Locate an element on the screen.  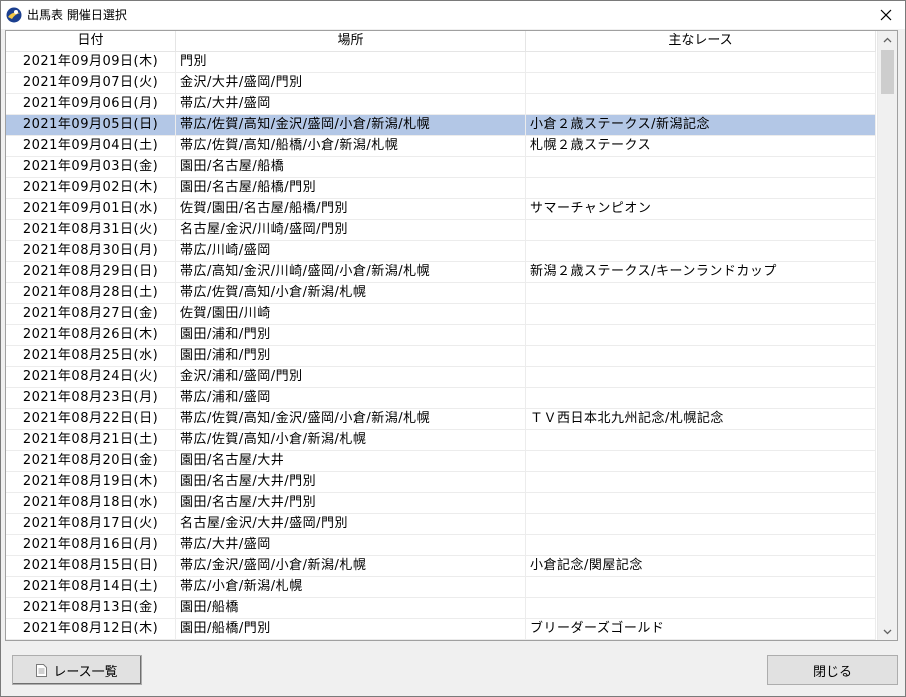
vertical-scrollbar is located at coordinates (887, 335).